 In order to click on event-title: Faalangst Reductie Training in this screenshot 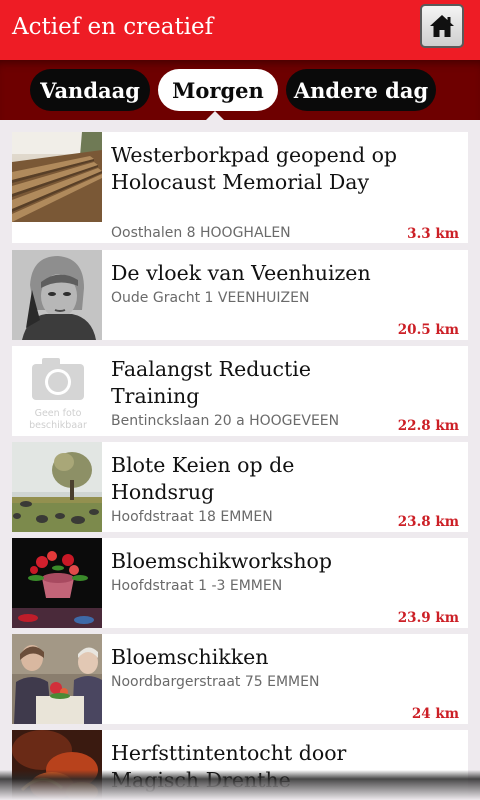, I will do `click(211, 382)`.